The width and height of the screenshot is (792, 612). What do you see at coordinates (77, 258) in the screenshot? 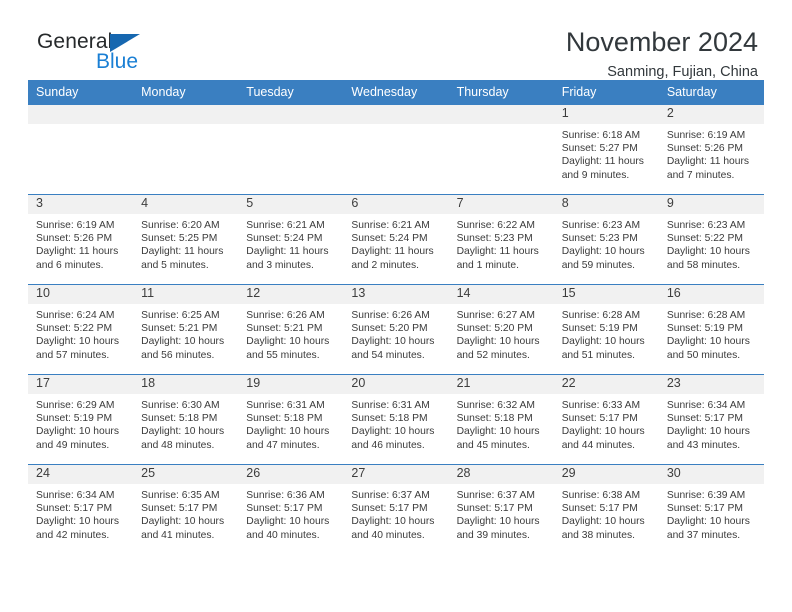
I see `daylight-text: Daylight: 11 hours and 6 minutes.` at bounding box center [77, 258].